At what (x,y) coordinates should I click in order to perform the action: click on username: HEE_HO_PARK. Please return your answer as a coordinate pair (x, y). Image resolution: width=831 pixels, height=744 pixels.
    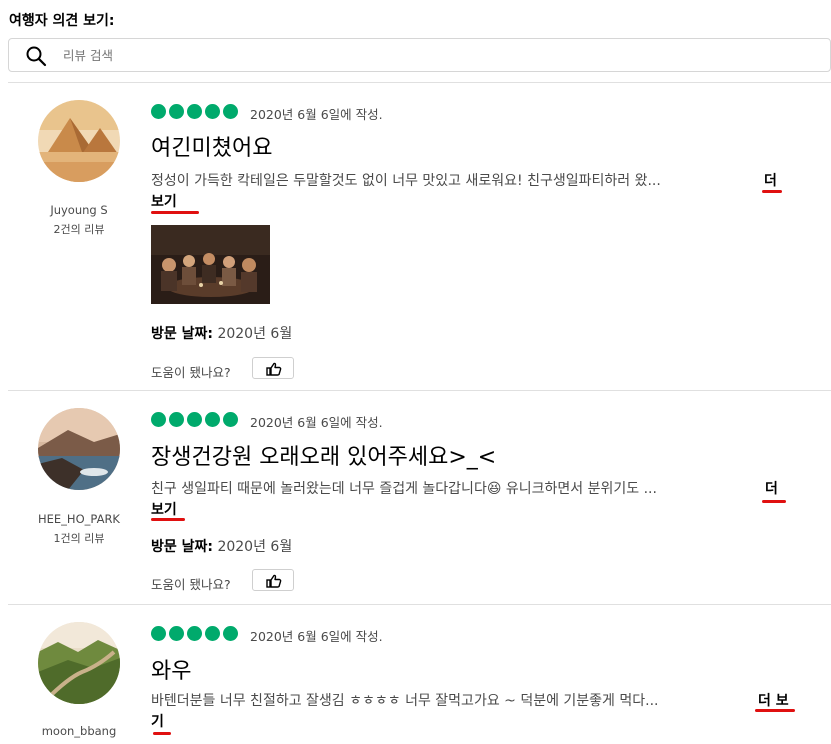
    Looking at the image, I should click on (79, 519).